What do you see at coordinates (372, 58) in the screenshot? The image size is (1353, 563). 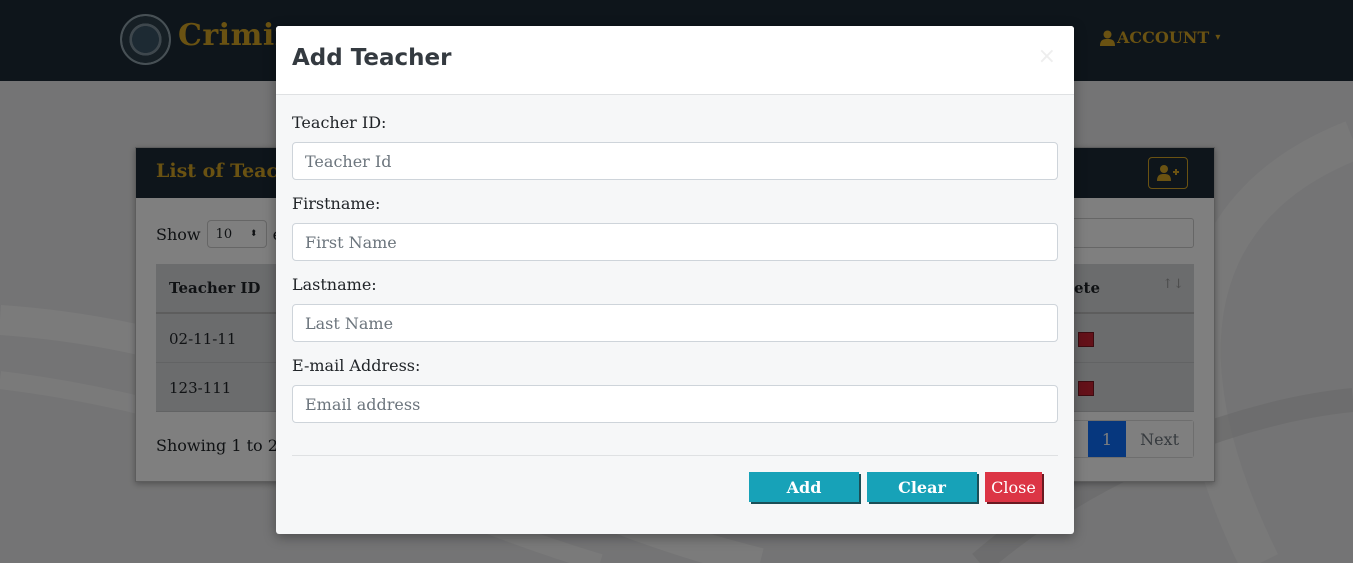 I see `modal-title: Add Teacher` at bounding box center [372, 58].